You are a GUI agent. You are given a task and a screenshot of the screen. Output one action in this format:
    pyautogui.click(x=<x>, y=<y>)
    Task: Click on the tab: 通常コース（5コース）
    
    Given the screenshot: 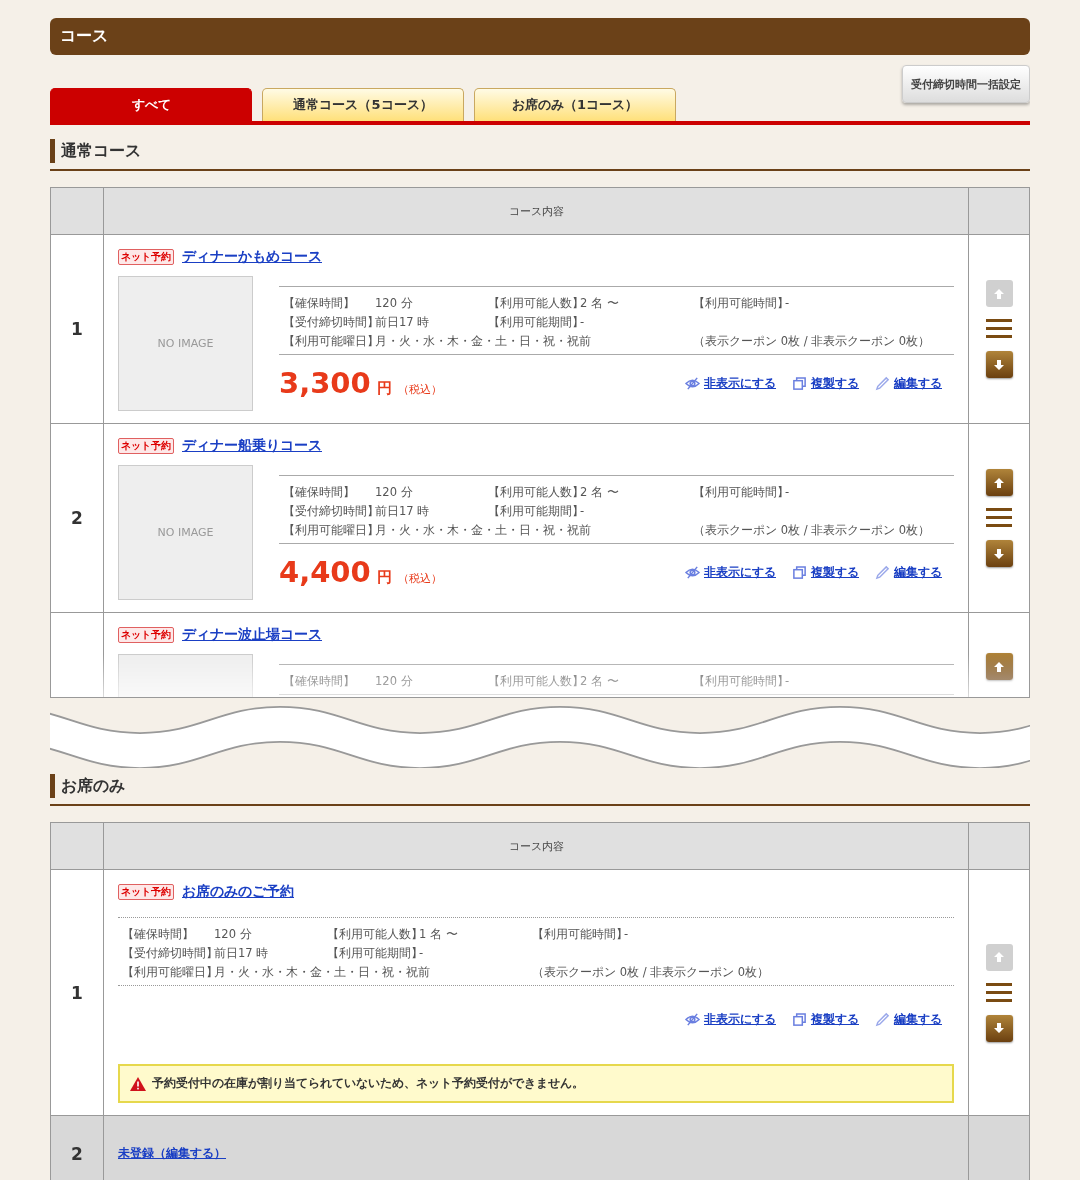 What is the action you would take?
    pyautogui.click(x=363, y=104)
    